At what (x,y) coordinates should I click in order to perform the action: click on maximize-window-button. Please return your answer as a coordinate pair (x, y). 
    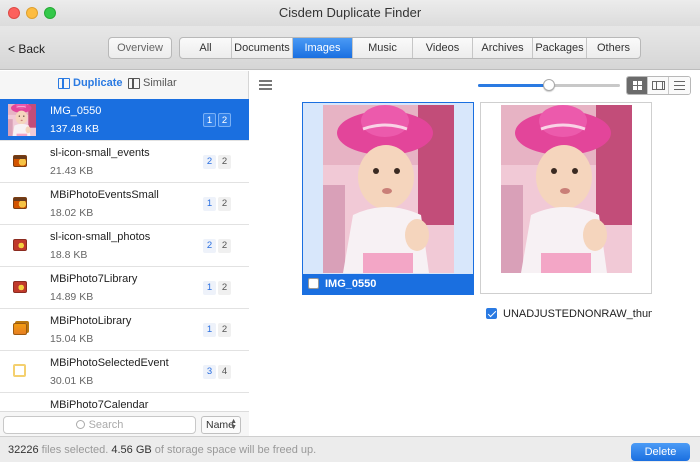
    Looking at the image, I should click on (50, 13).